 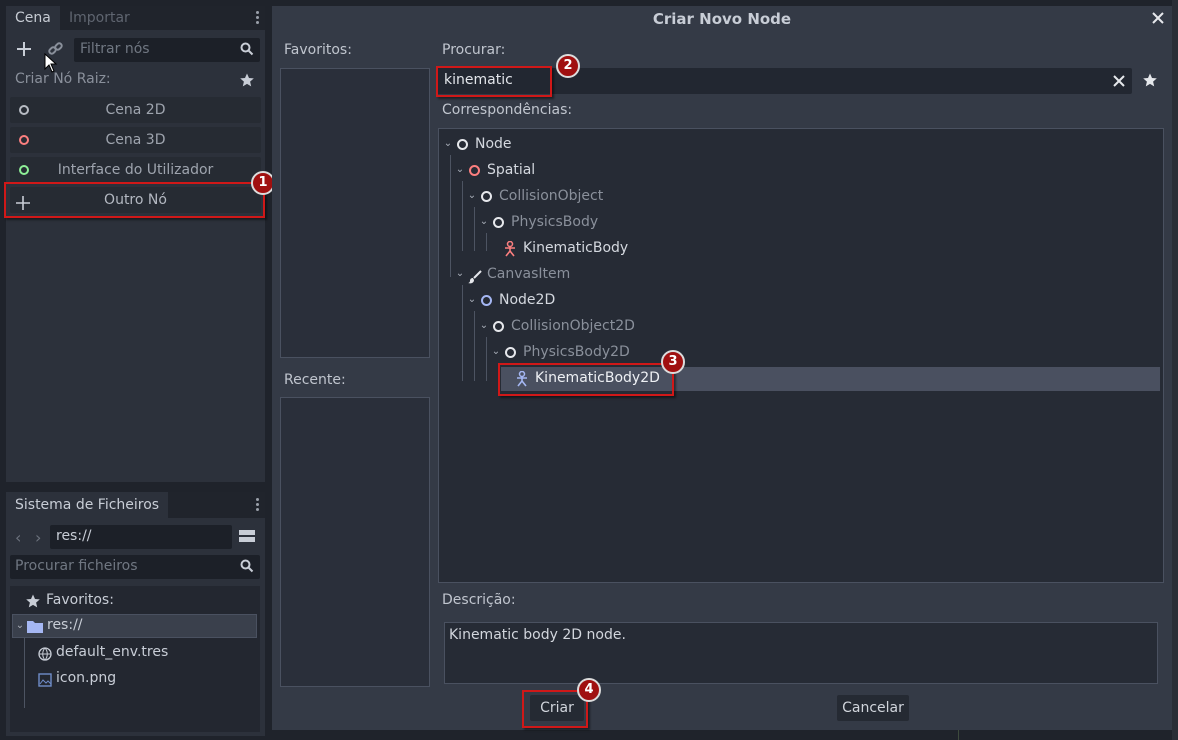 What do you see at coordinates (1119, 81) in the screenshot?
I see `clear-search-icon` at bounding box center [1119, 81].